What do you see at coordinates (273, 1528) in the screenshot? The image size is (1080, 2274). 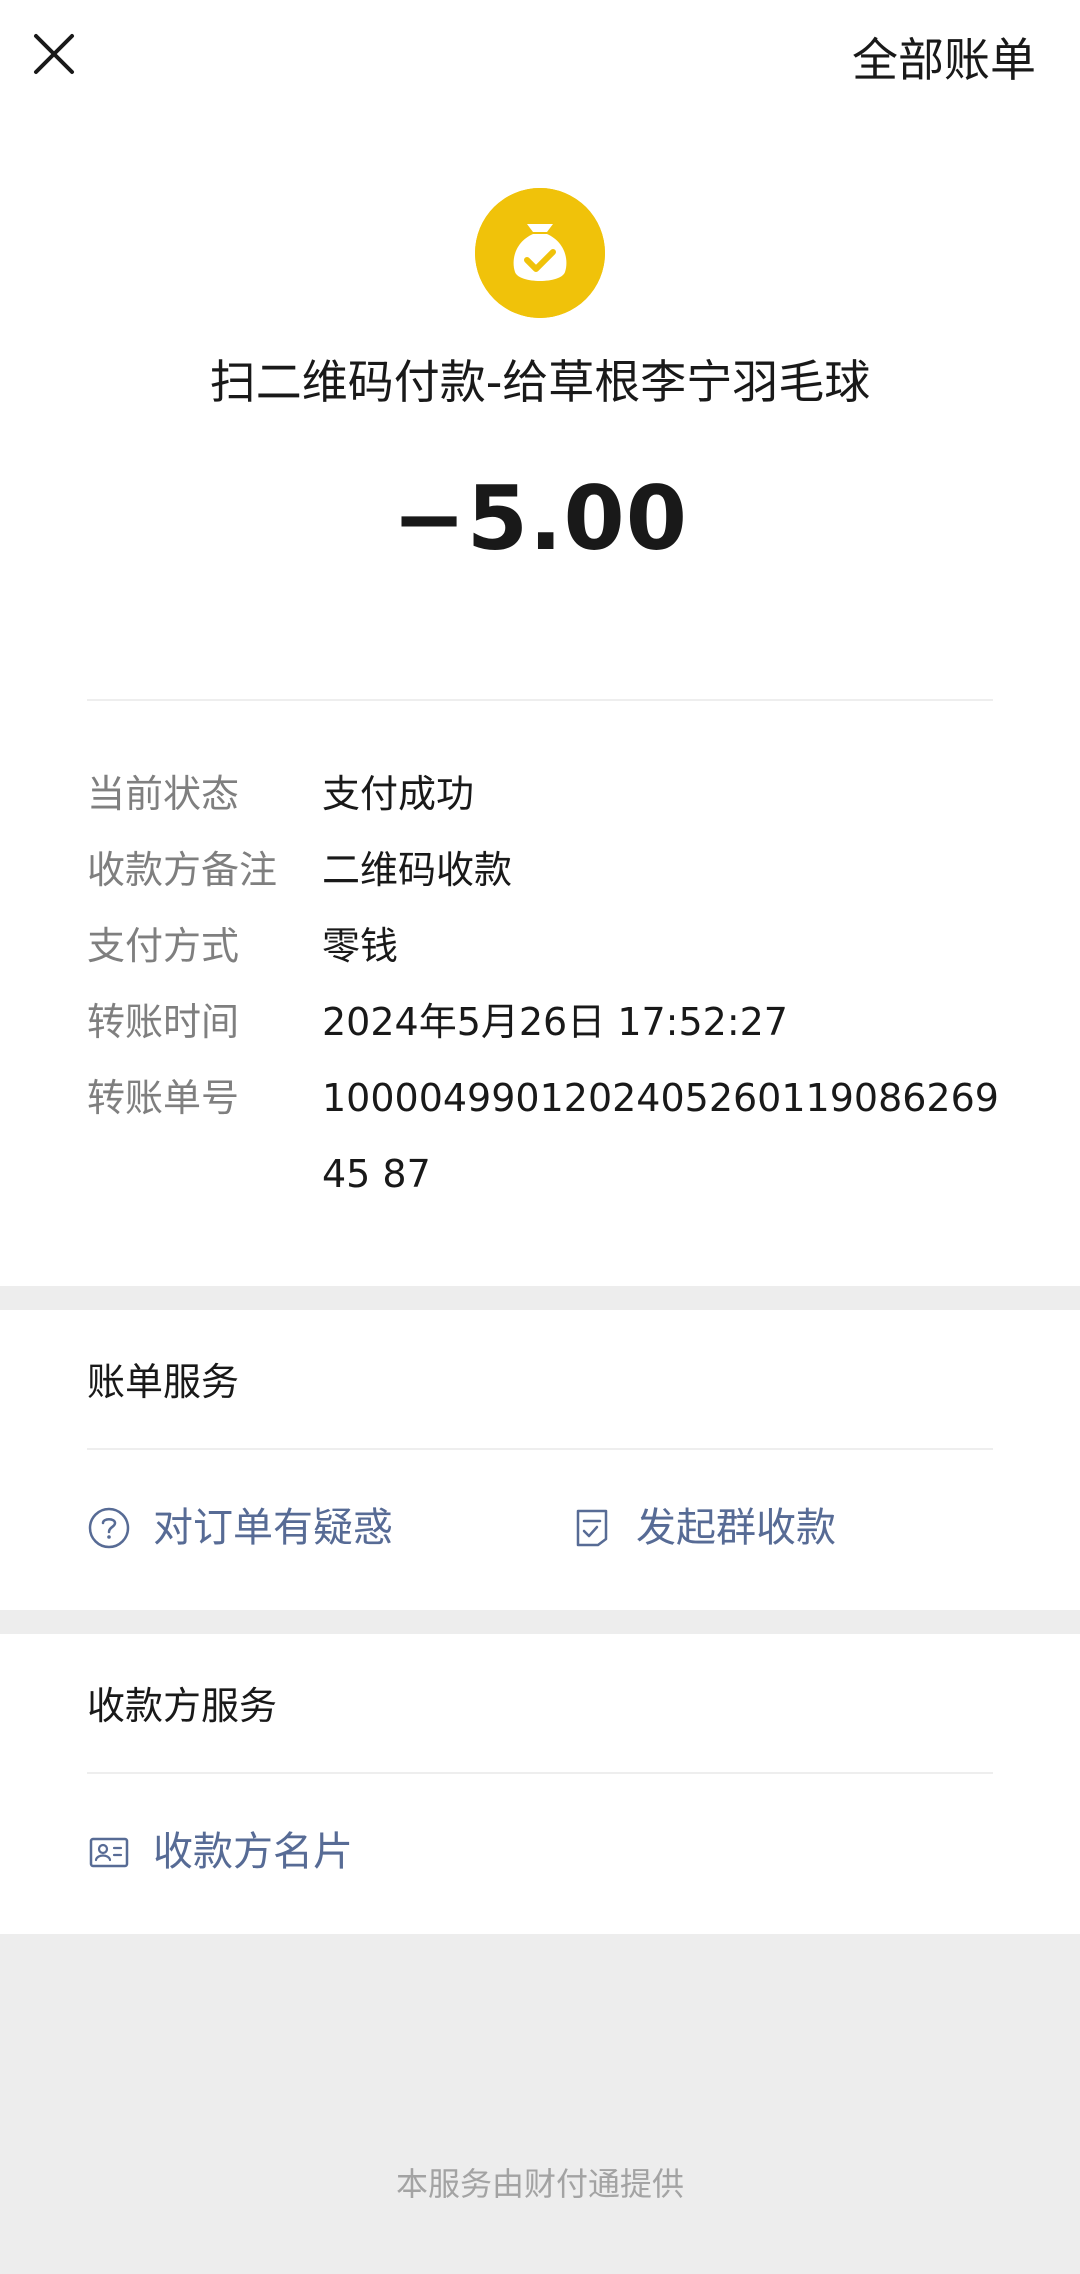 I see `service-label: 对订单有疑惑` at bounding box center [273, 1528].